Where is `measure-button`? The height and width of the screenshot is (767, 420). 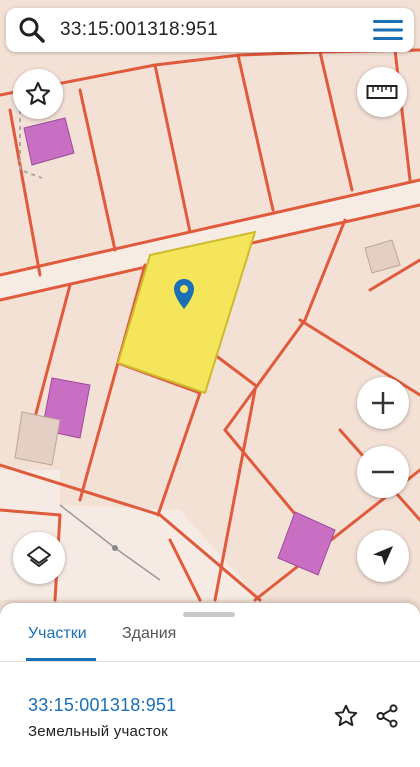
measure-button is located at coordinates (382, 92).